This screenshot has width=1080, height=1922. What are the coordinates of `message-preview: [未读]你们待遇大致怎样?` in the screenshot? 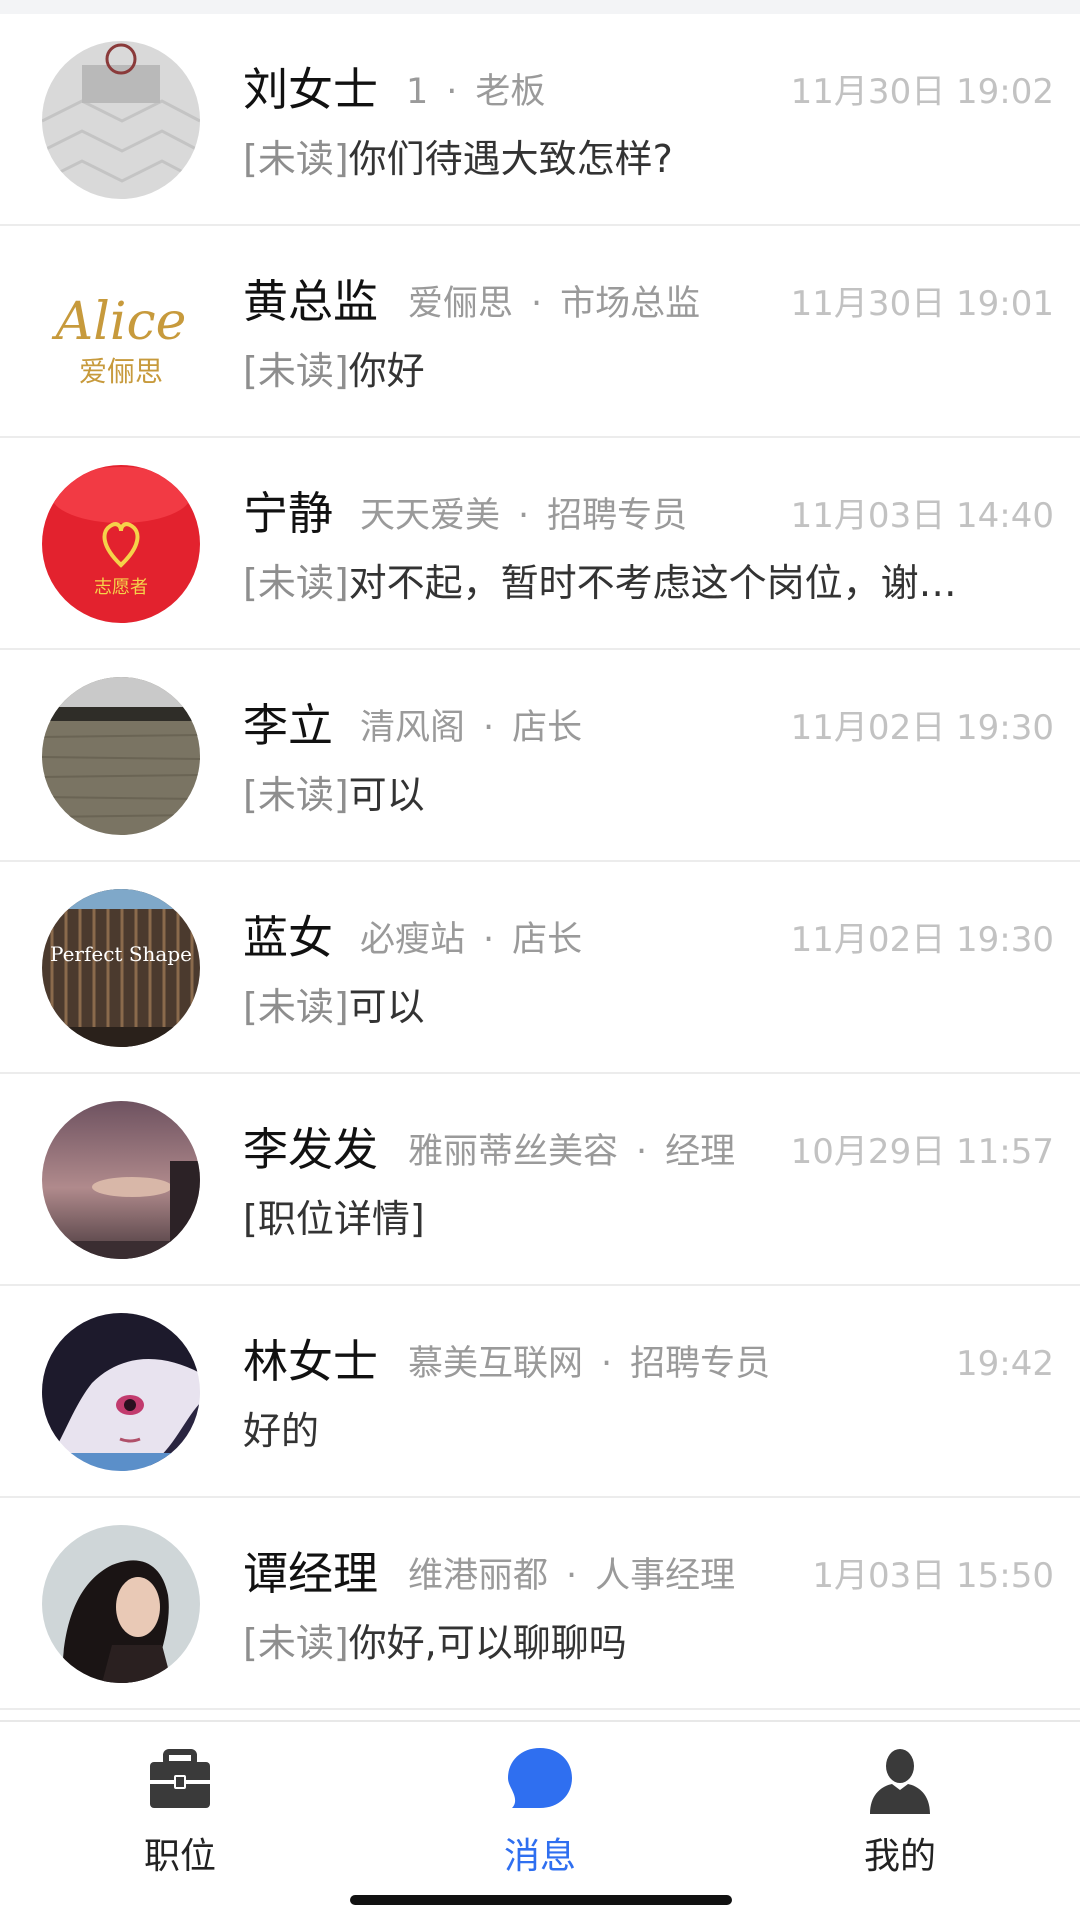 It's located at (458, 159).